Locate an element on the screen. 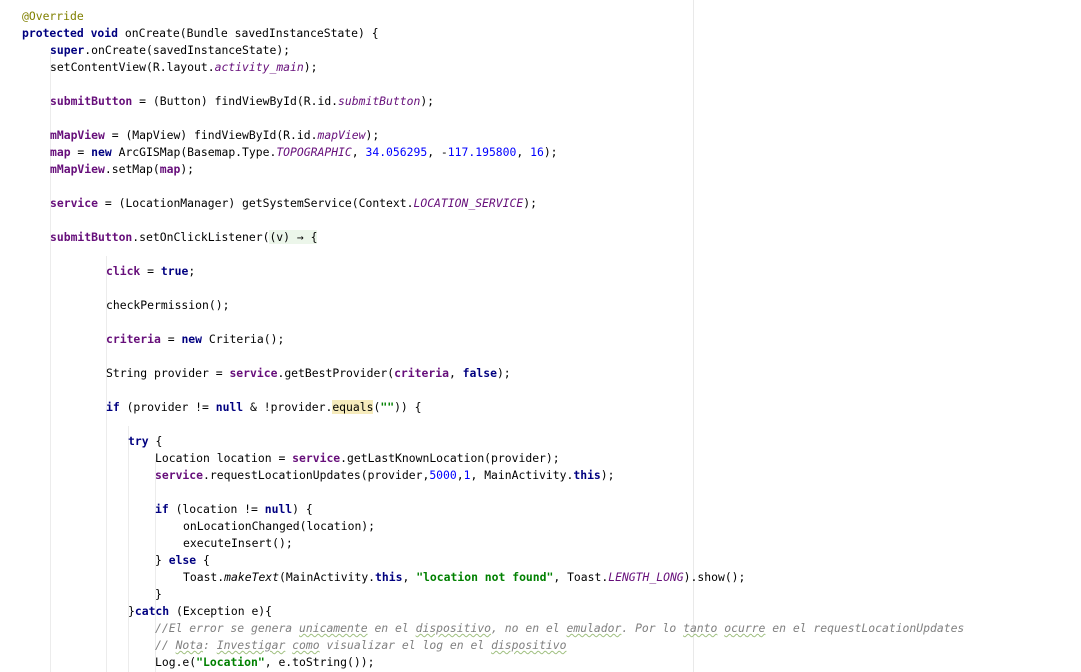 The image size is (1081, 672). code-token: null is located at coordinates (233, 407).